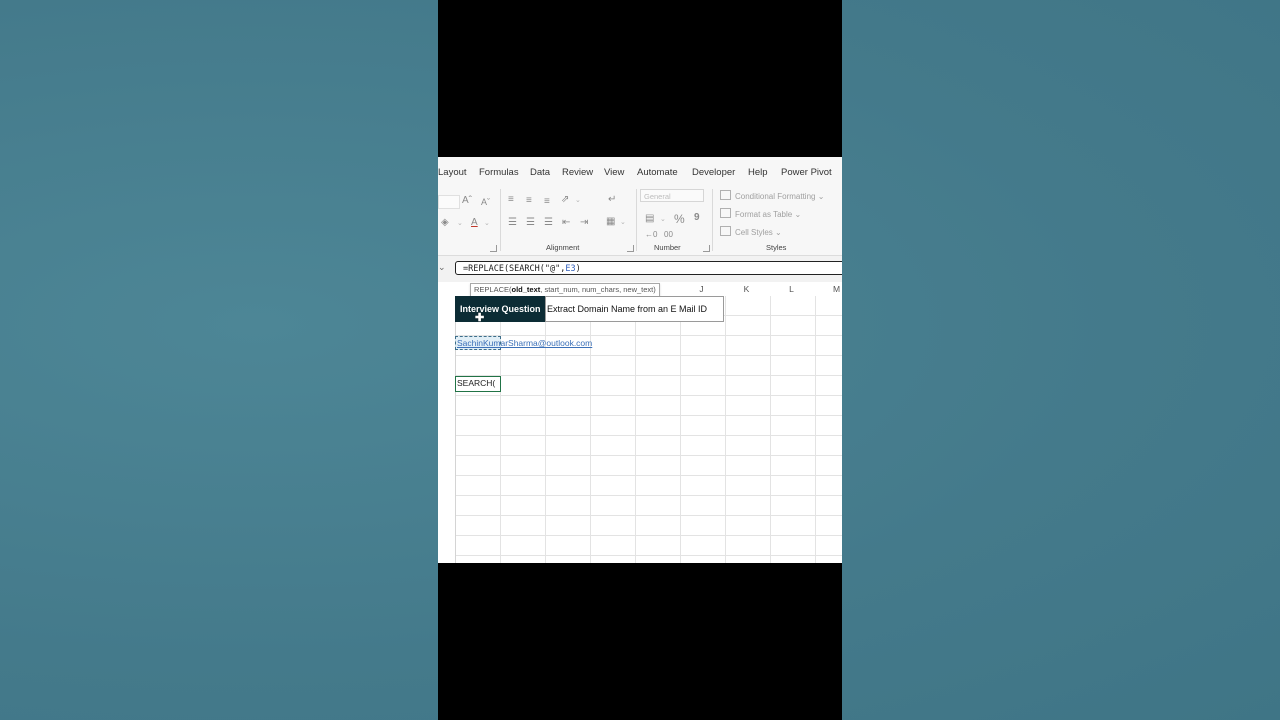  Describe the element at coordinates (776, 247) in the screenshot. I see `styles-group-label: Styles` at that location.